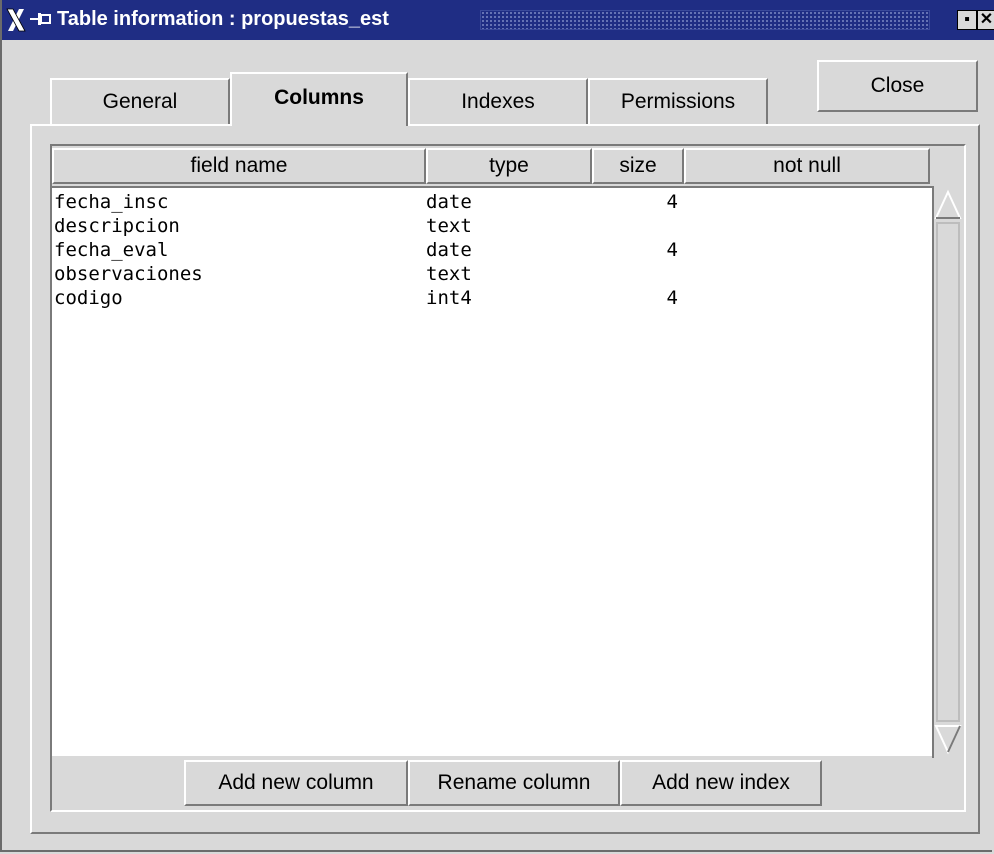 This screenshot has width=994, height=854. Describe the element at coordinates (948, 205) in the screenshot. I see `triangle-up-icon` at that location.